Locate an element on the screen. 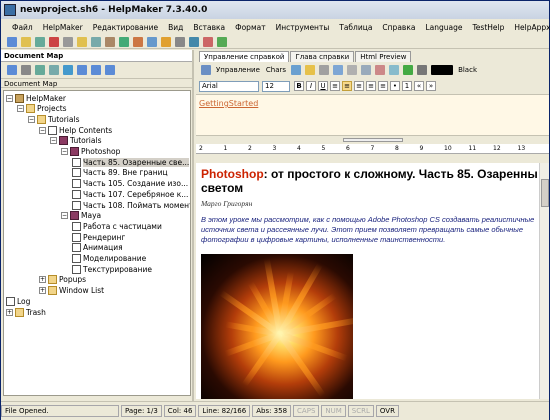 The width and height of the screenshot is (550, 420). tree-node: − Tutorials is located at coordinates (53, 119).